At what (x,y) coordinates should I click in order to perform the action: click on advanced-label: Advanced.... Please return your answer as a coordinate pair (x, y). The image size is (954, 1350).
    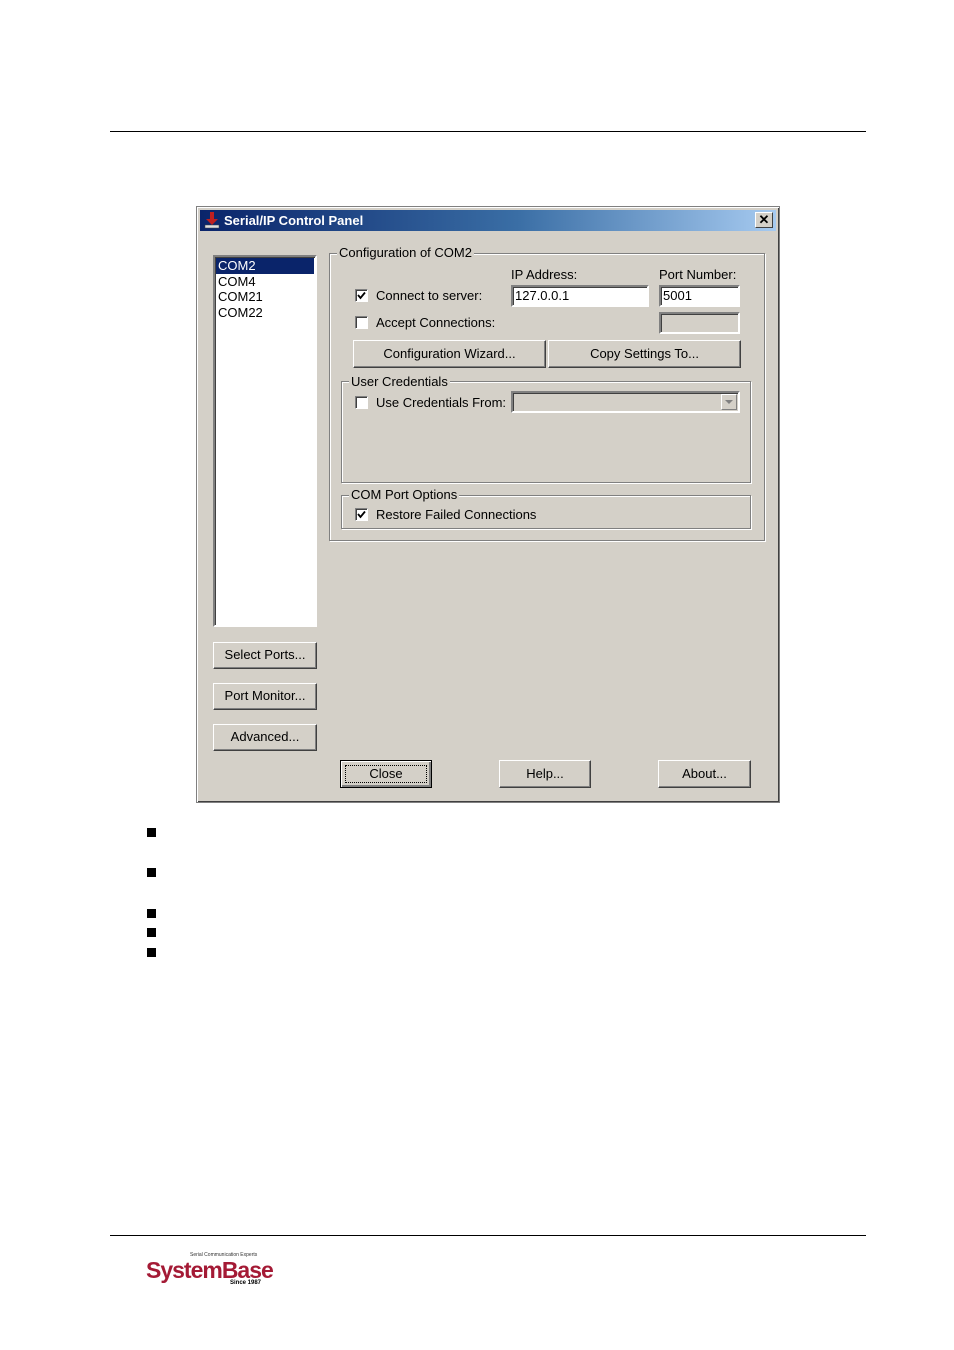
    Looking at the image, I should click on (265, 736).